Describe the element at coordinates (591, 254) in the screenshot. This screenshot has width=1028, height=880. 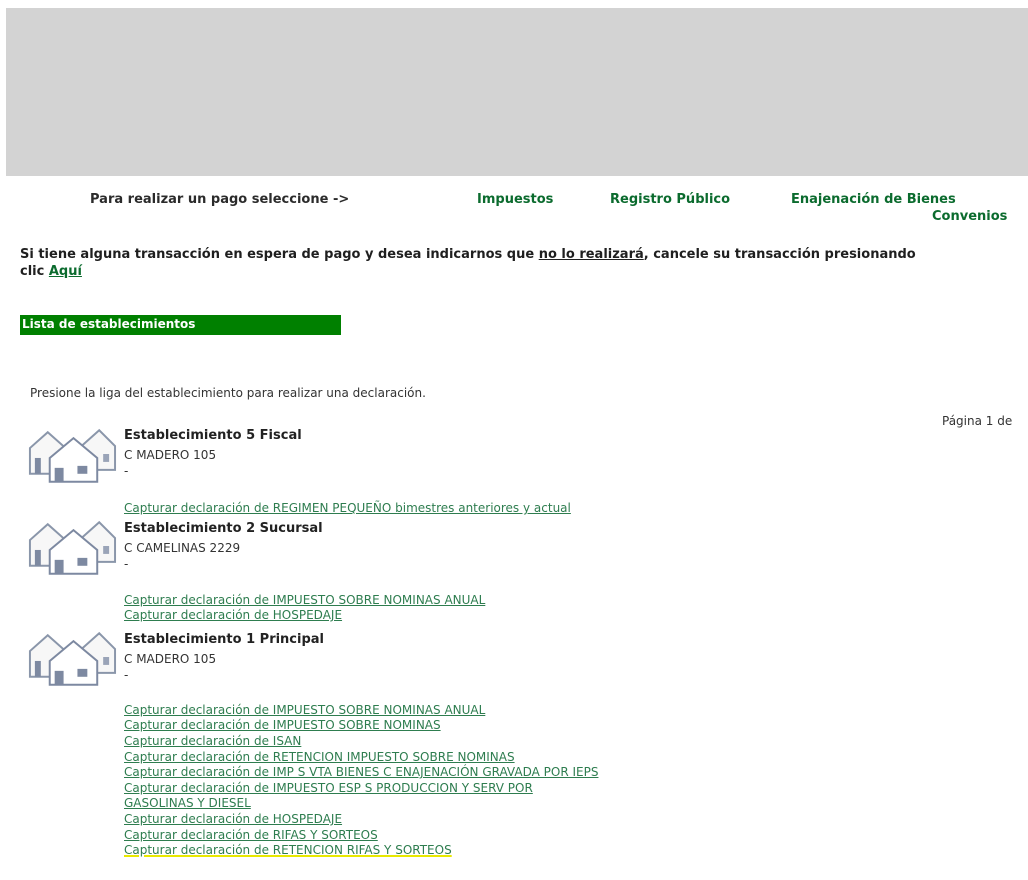
I see `notice-underlined: no lo realizará` at that location.